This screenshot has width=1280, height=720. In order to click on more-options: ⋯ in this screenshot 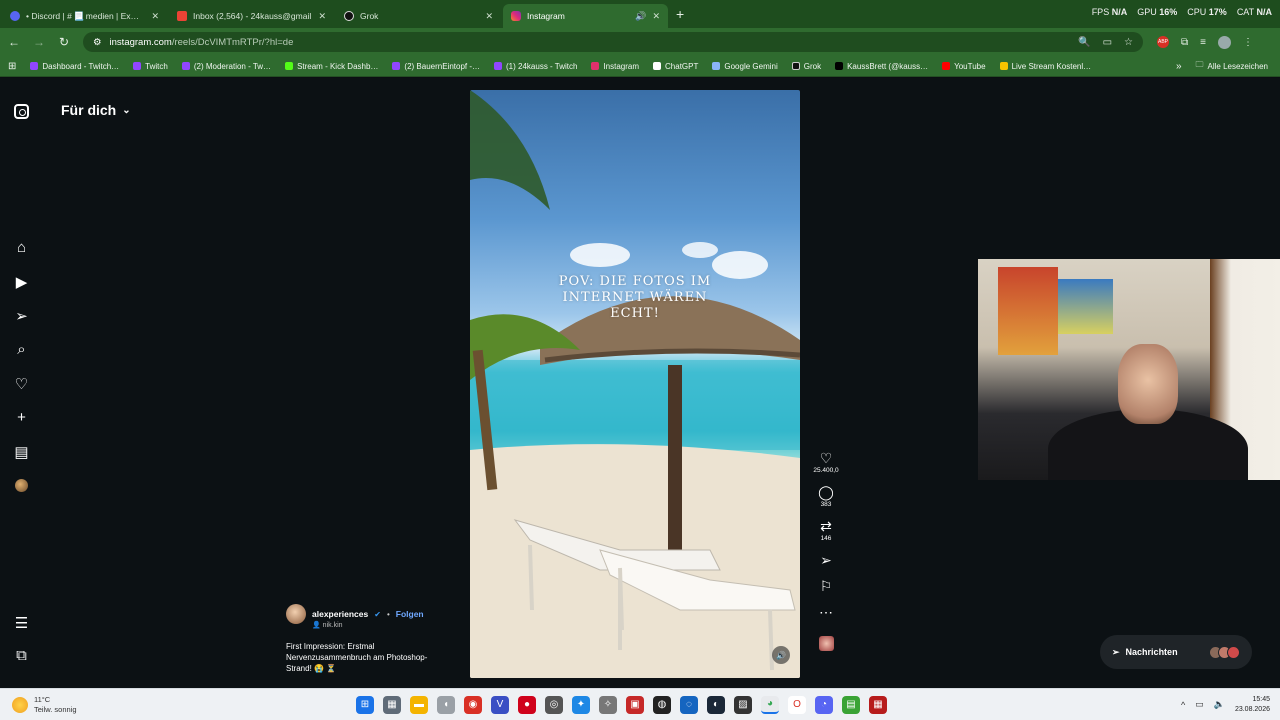, I will do `click(826, 612)`.